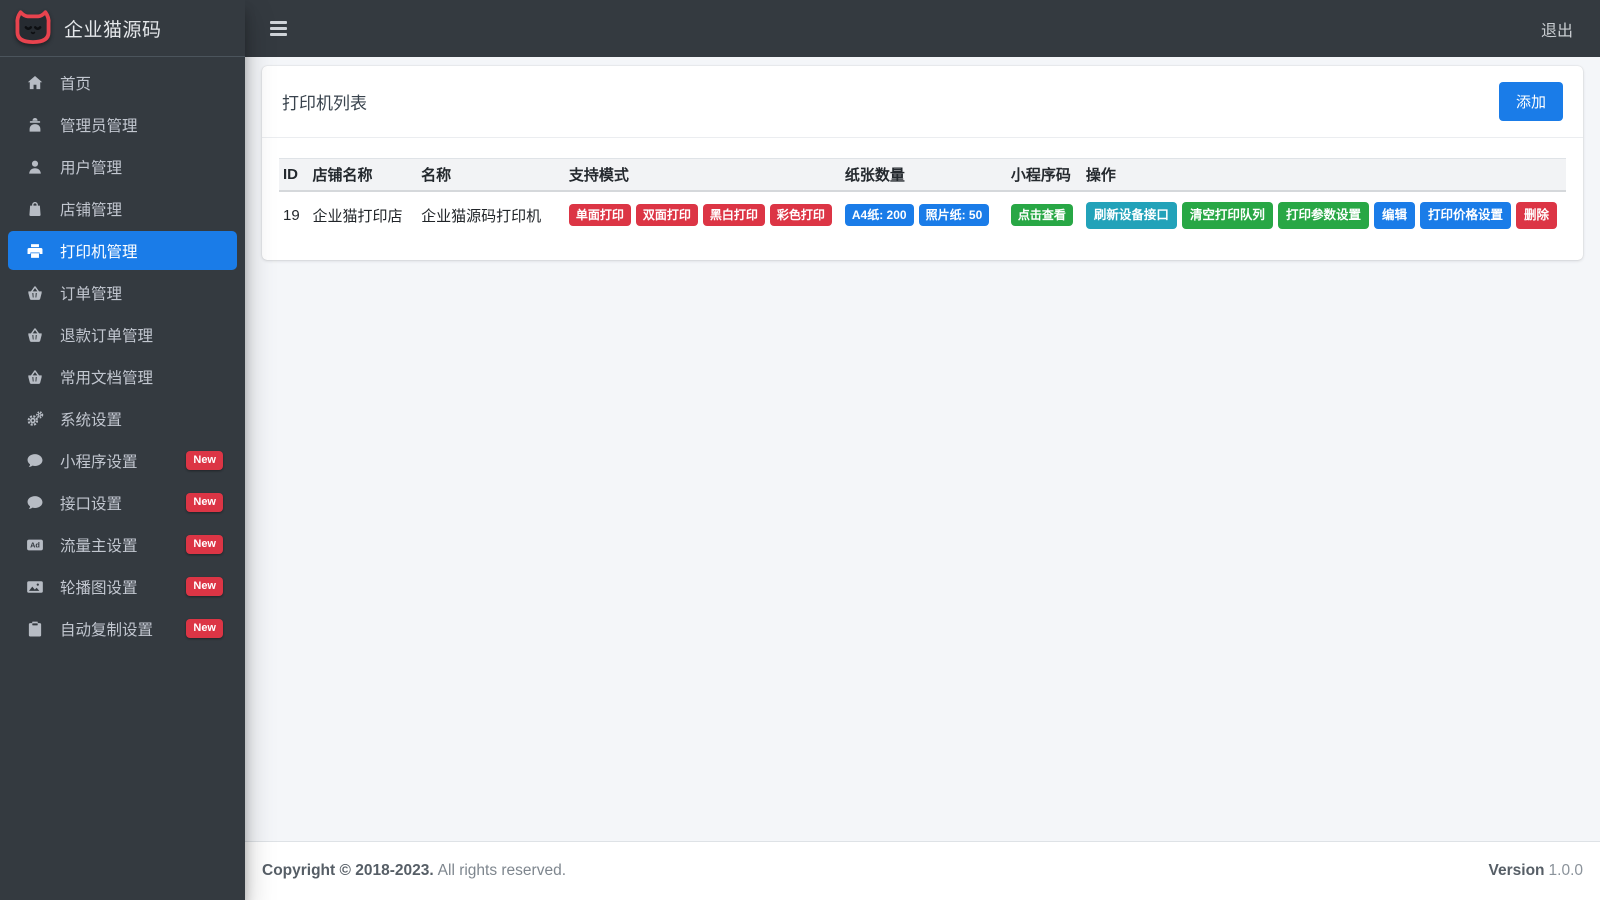 The height and width of the screenshot is (900, 1600). I want to click on page-title: 打印机列表, so click(324, 103).